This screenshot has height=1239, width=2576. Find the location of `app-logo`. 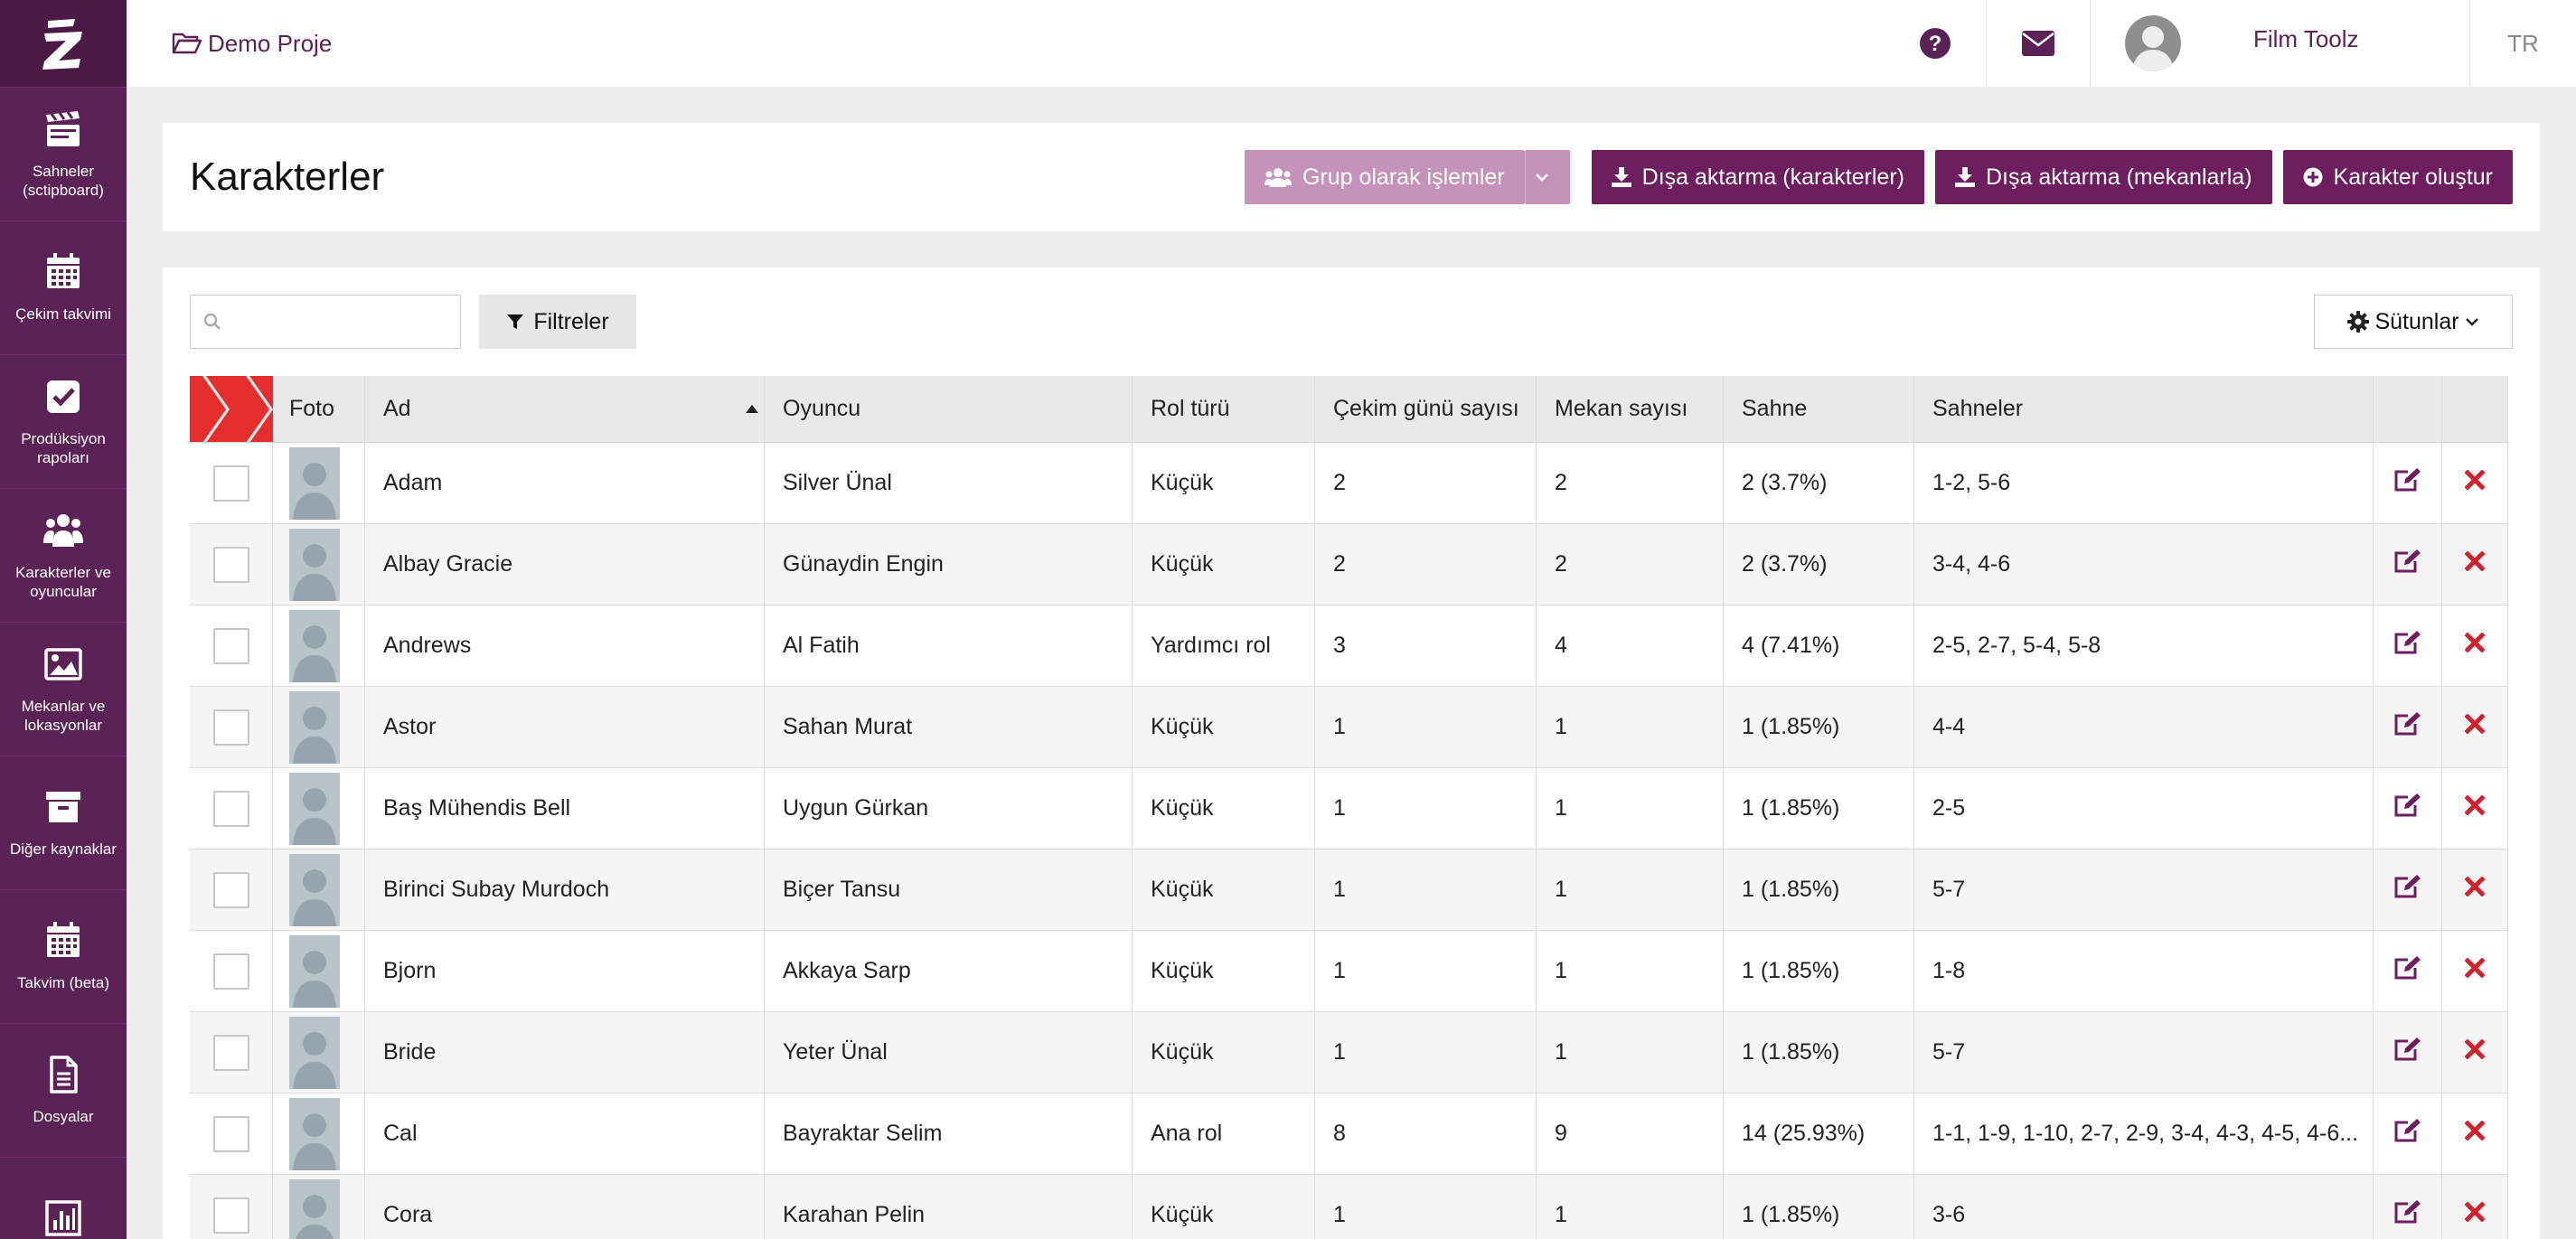

app-logo is located at coordinates (63, 43).